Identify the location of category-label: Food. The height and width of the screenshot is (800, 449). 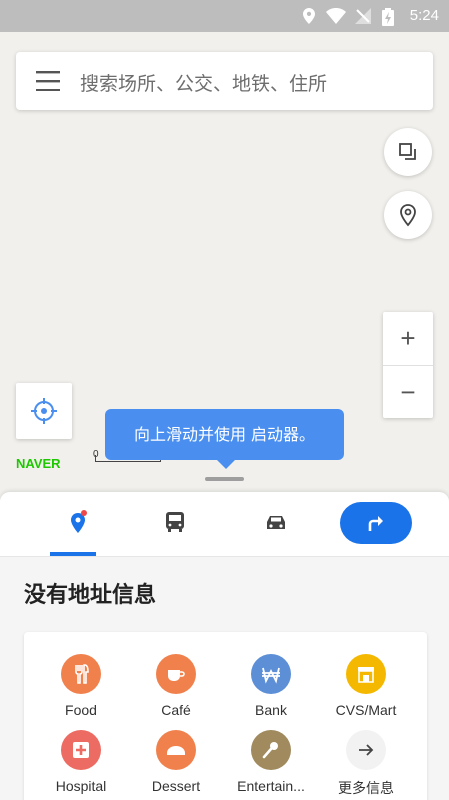
(81, 710).